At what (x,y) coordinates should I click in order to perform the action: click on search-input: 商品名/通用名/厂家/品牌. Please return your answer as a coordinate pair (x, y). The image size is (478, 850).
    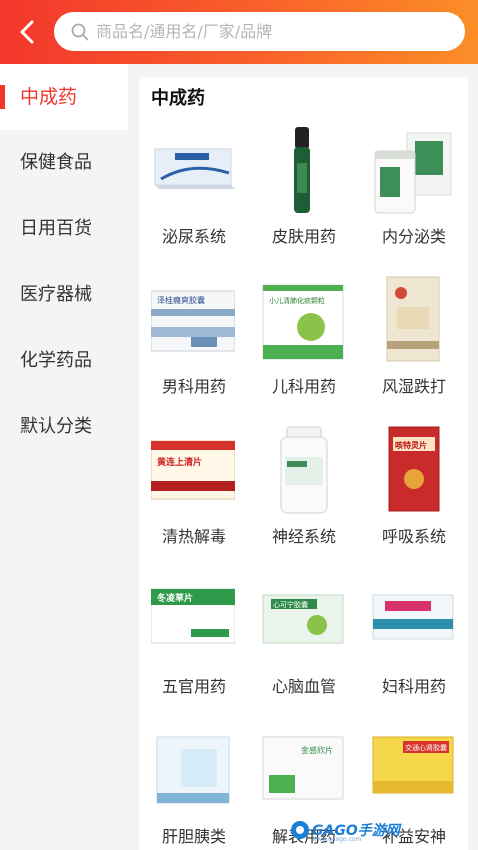
    Looking at the image, I should click on (259, 31).